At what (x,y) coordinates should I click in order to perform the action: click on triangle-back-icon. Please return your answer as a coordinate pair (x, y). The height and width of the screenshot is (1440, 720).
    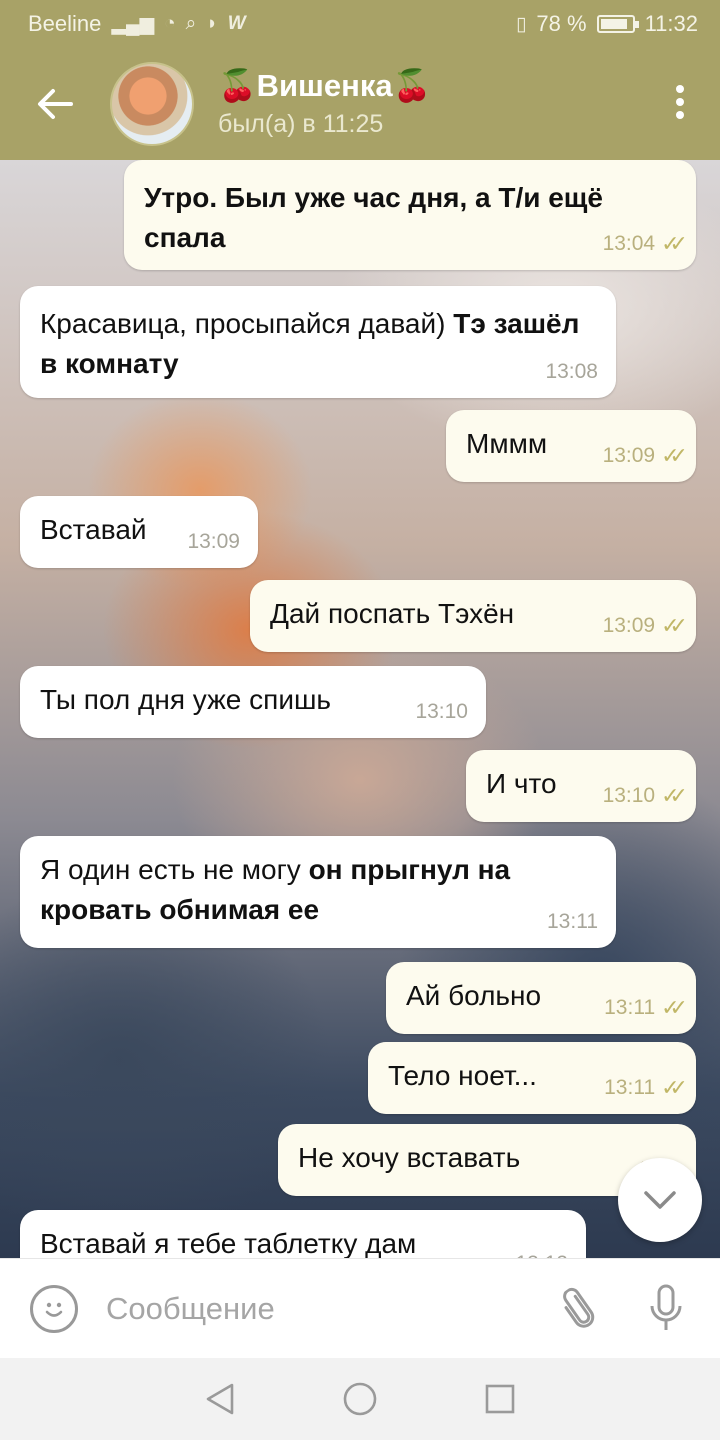
    Looking at the image, I should click on (220, 1399).